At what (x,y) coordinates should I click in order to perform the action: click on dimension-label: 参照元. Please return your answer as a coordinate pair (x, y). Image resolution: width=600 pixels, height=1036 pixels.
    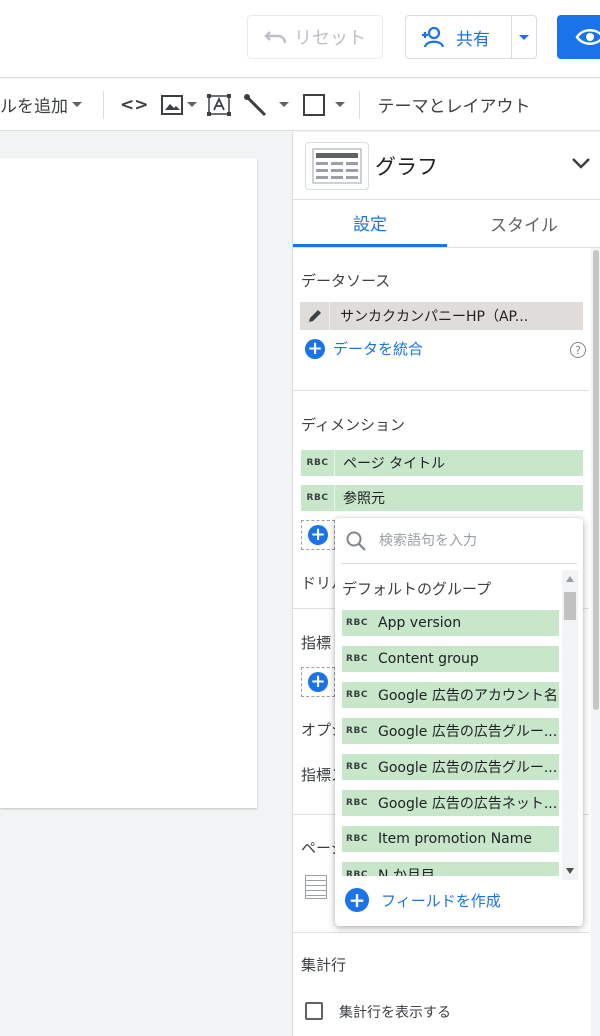
    Looking at the image, I should click on (364, 499).